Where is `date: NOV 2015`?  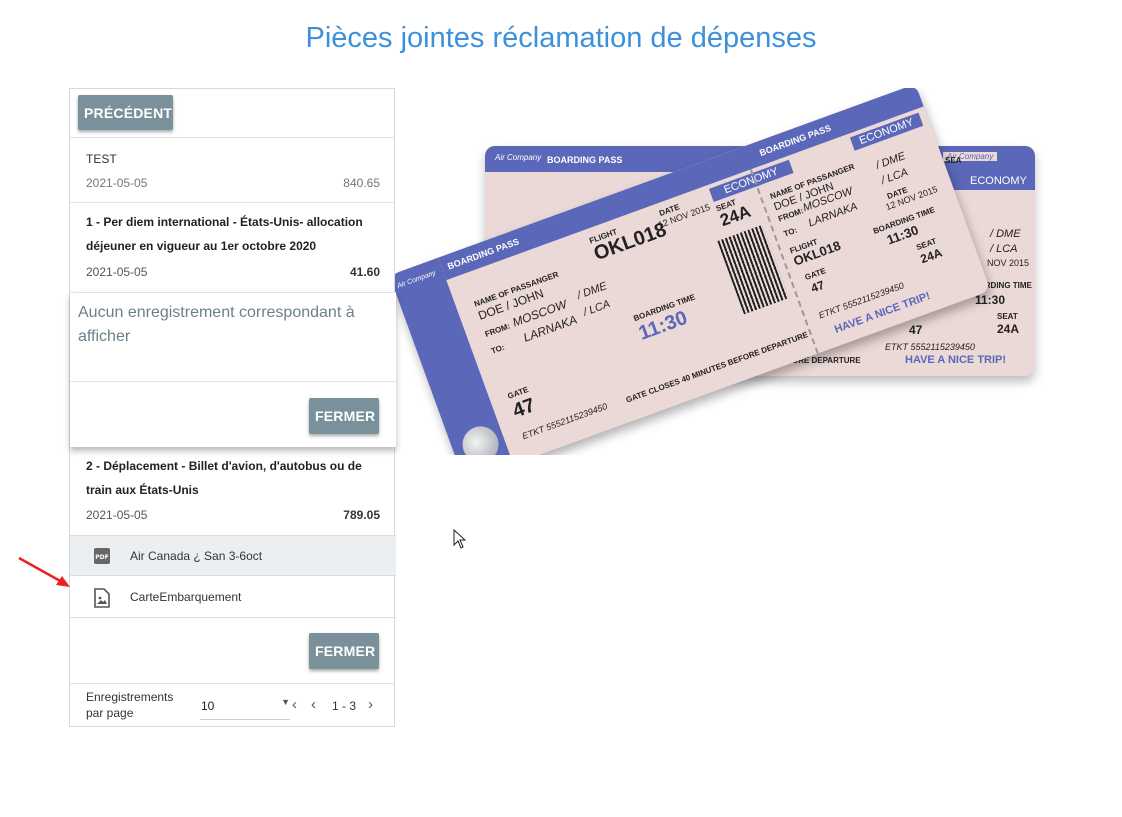
date: NOV 2015 is located at coordinates (1008, 263).